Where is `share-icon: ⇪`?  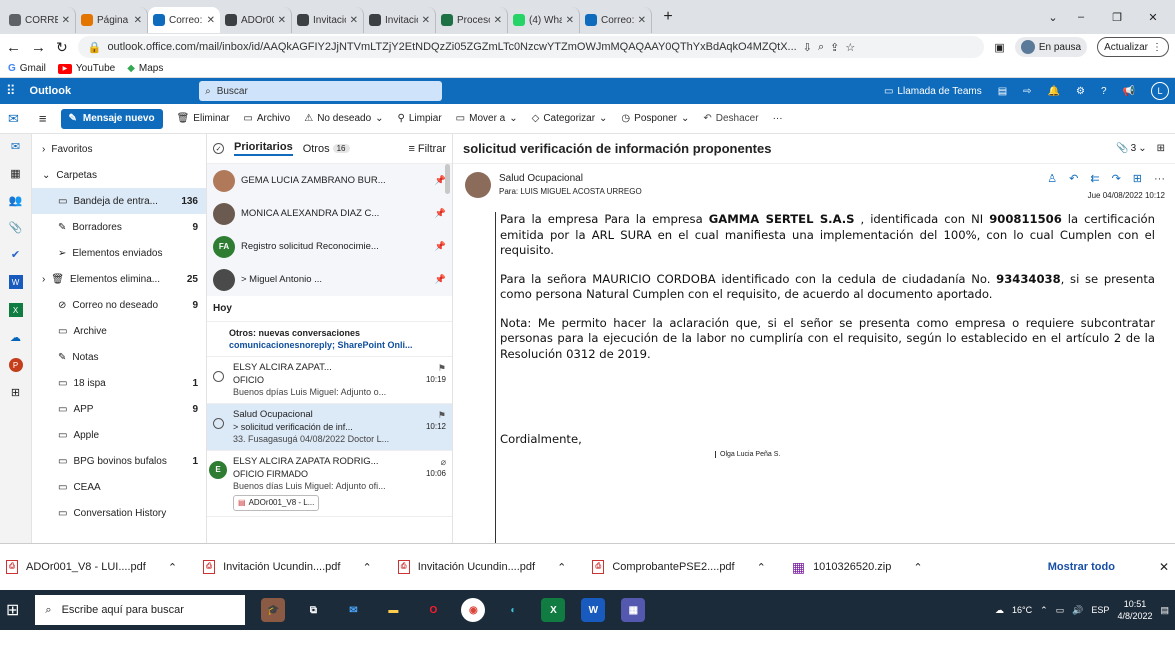
share-icon: ⇪ is located at coordinates (834, 47).